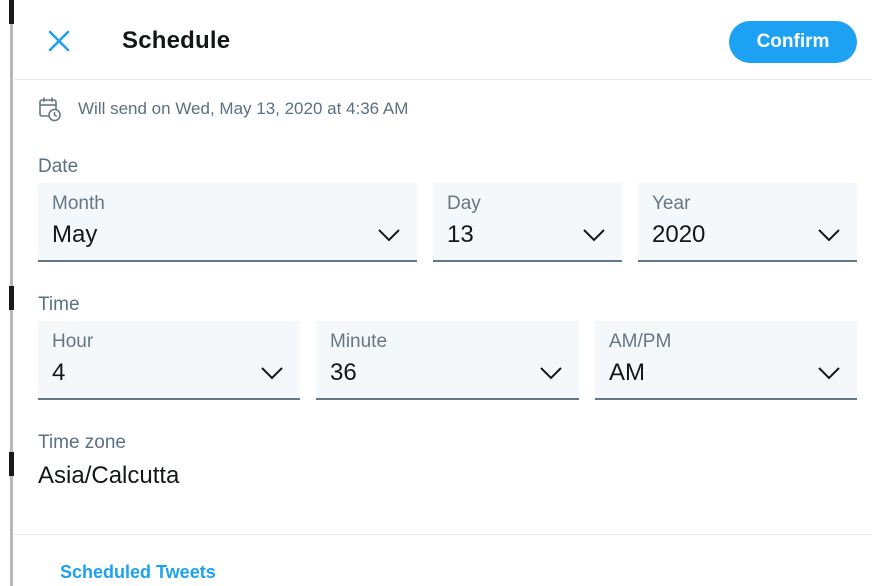  I want to click on dialog-title: Schedule, so click(176, 40).